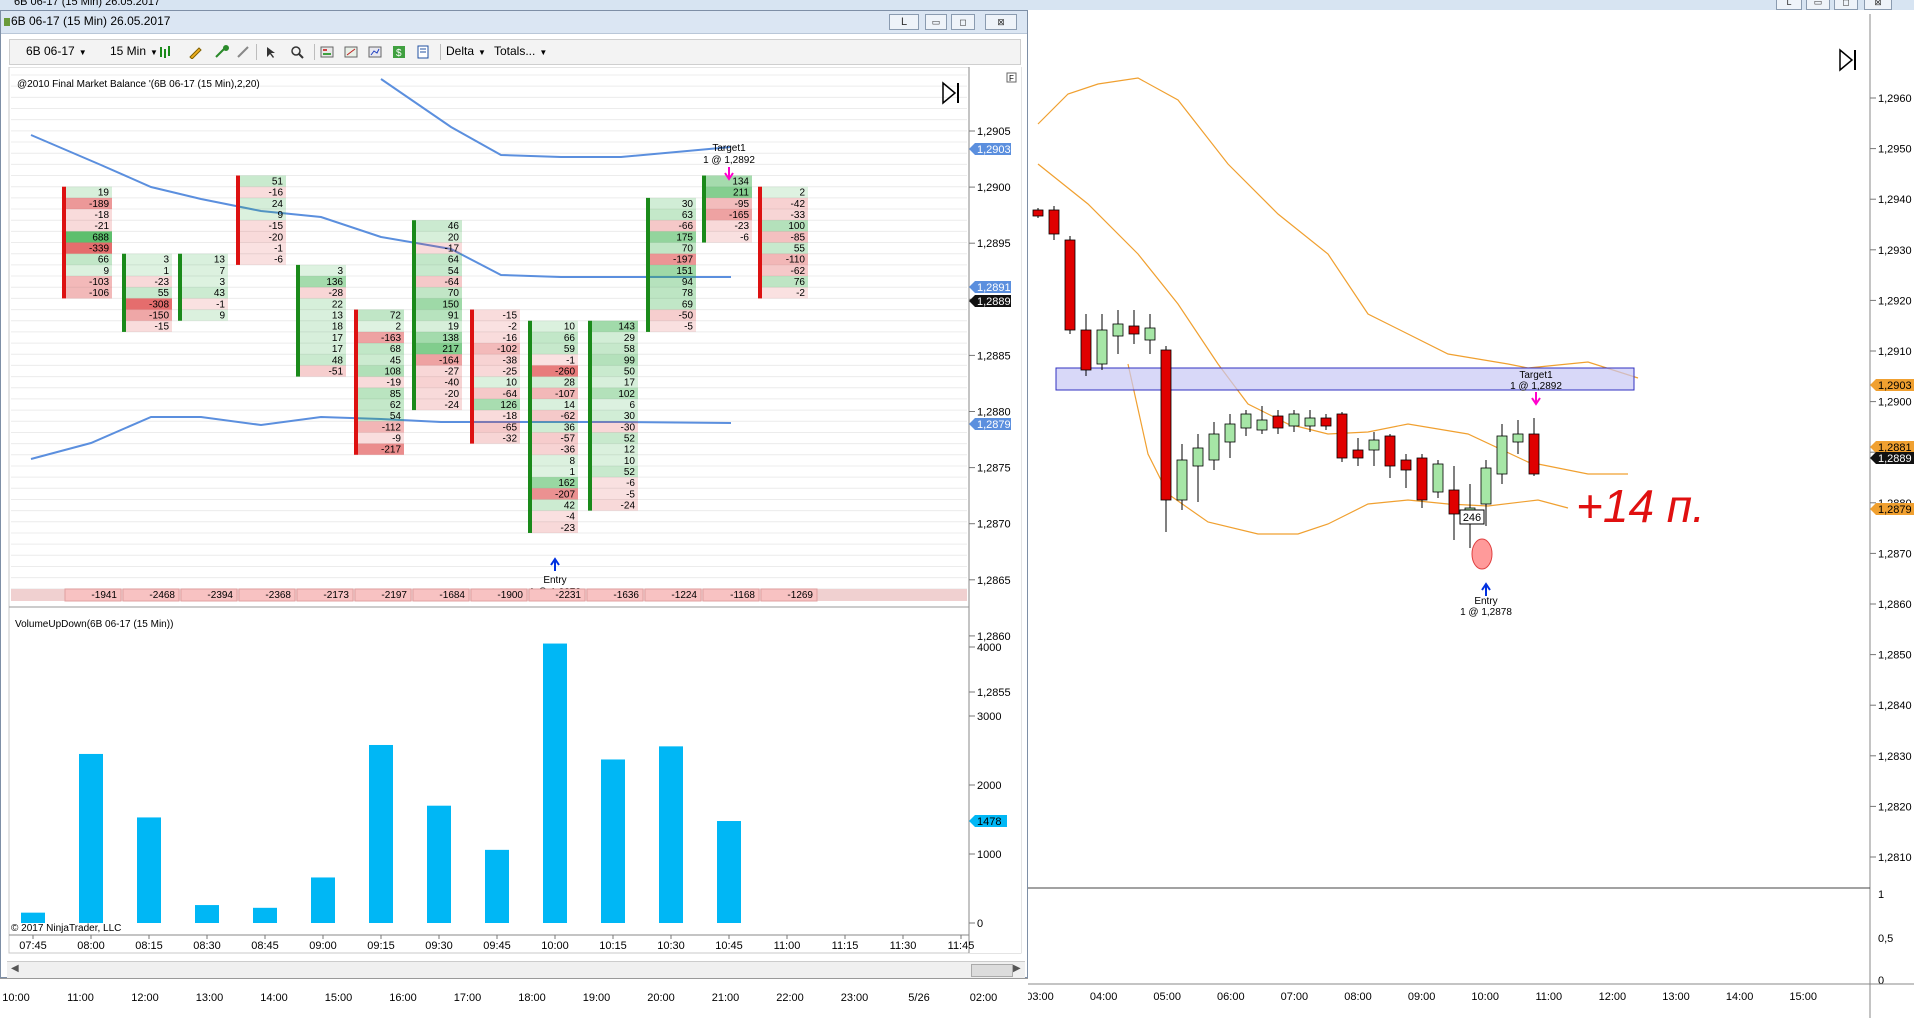  I want to click on popup-window-title: 6B 06-17 (15 Min) 26.05.2017, so click(91, 21).